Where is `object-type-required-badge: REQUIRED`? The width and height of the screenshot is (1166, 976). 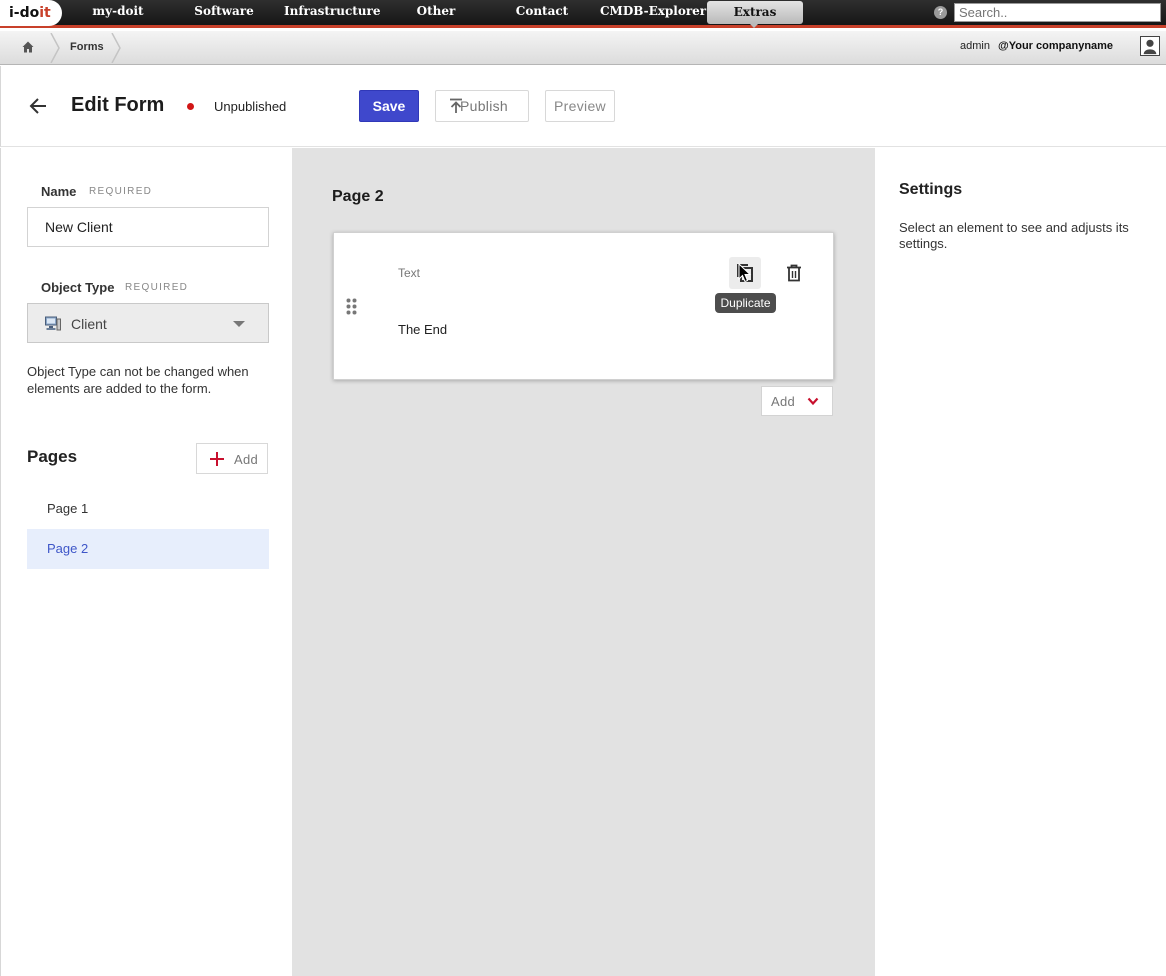
object-type-required-badge: REQUIRED is located at coordinates (157, 287).